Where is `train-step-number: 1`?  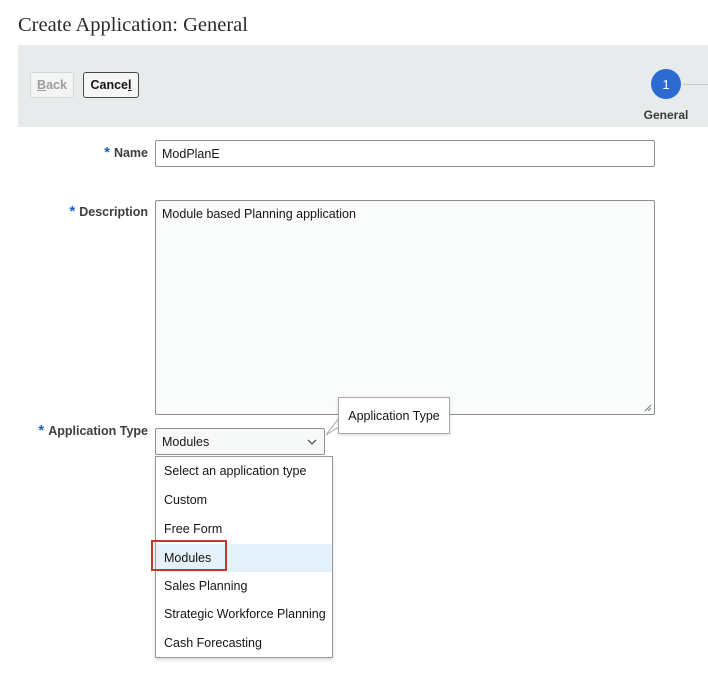
train-step-number: 1 is located at coordinates (666, 84).